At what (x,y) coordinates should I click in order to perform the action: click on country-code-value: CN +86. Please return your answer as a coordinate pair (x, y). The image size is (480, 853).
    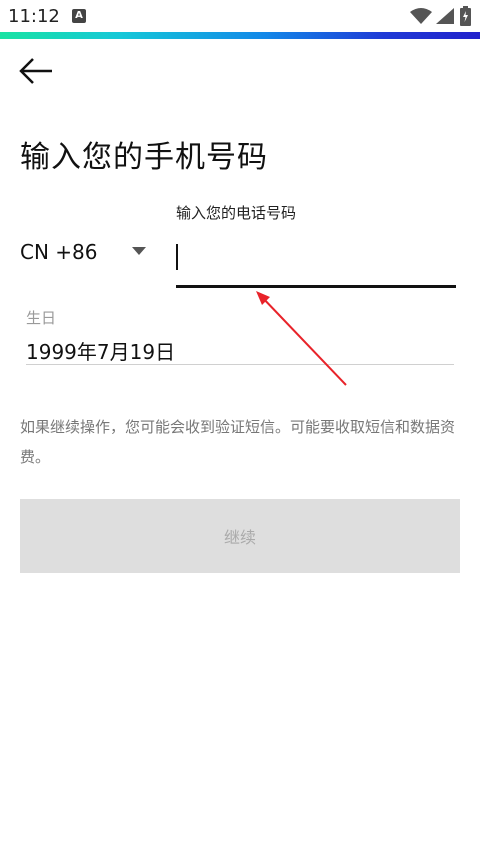
    Looking at the image, I should click on (59, 252).